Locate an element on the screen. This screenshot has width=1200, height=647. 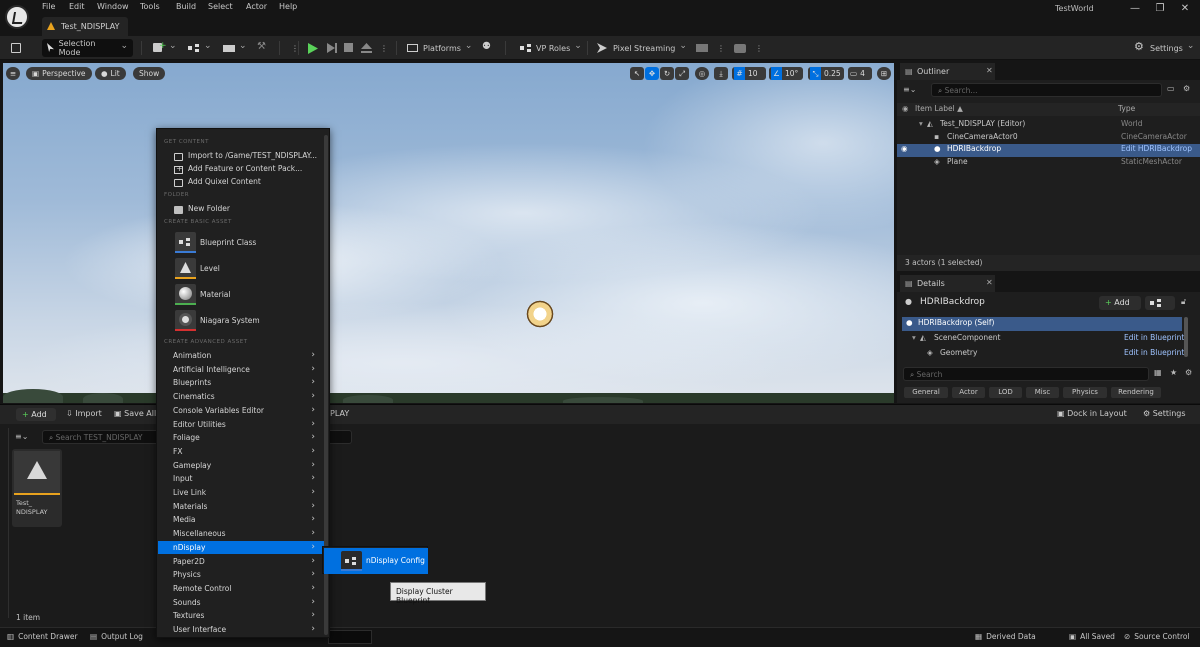
menu-item-media: Media › is located at coordinates (241, 520).